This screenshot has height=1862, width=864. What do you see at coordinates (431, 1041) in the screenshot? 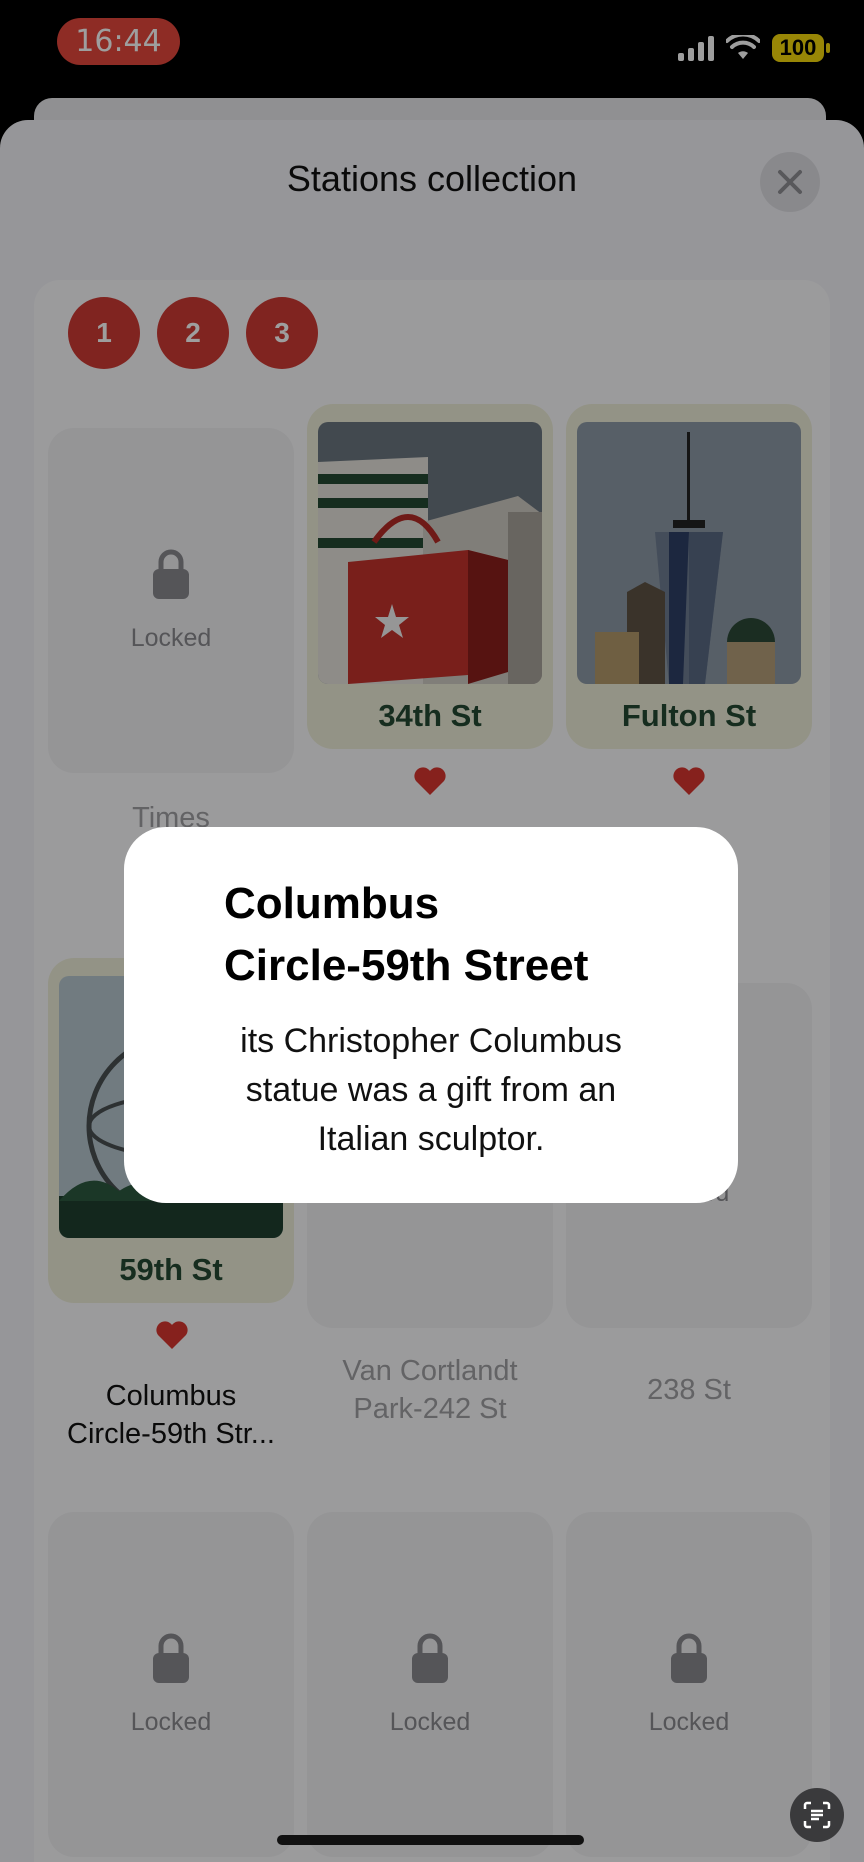
I see `popup-body-line: its Christopher Columbus` at bounding box center [431, 1041].